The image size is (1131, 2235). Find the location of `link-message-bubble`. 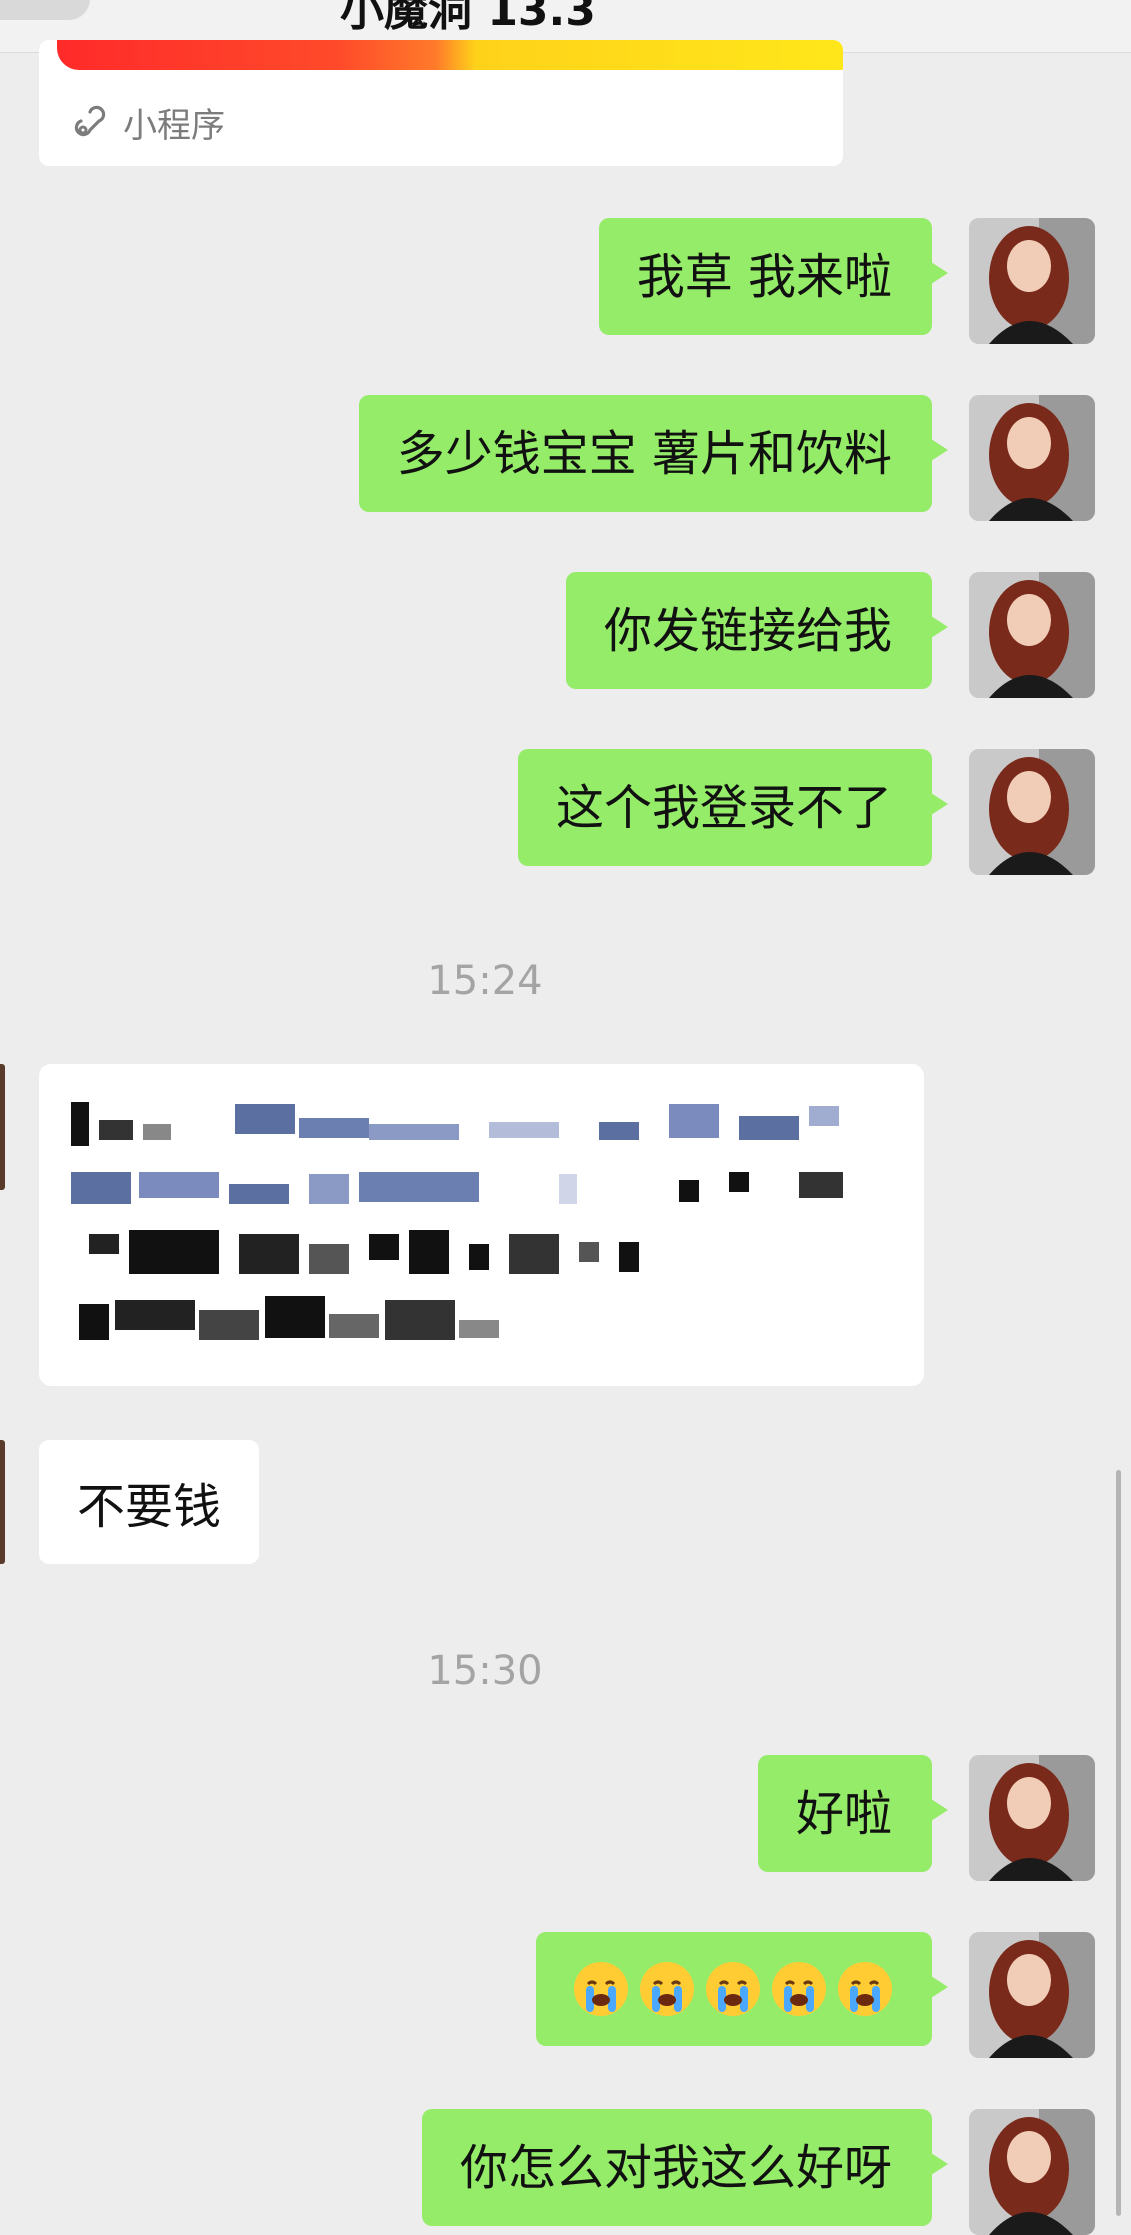

link-message-bubble is located at coordinates (481, 1225).